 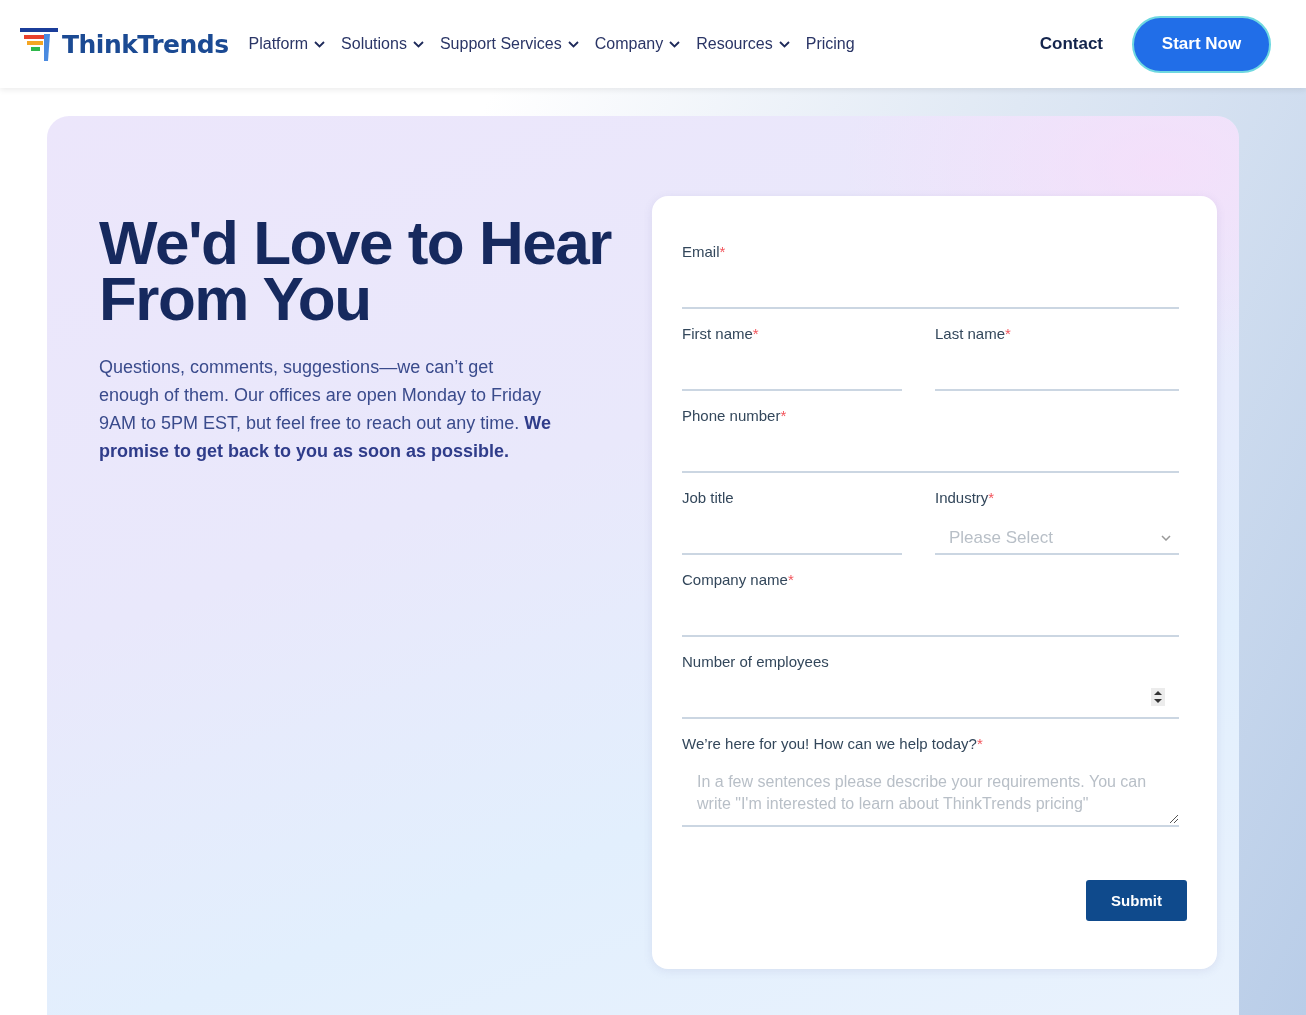 What do you see at coordinates (356, 271) in the screenshot?
I see `page-heading: We'd Love to Hear From You` at bounding box center [356, 271].